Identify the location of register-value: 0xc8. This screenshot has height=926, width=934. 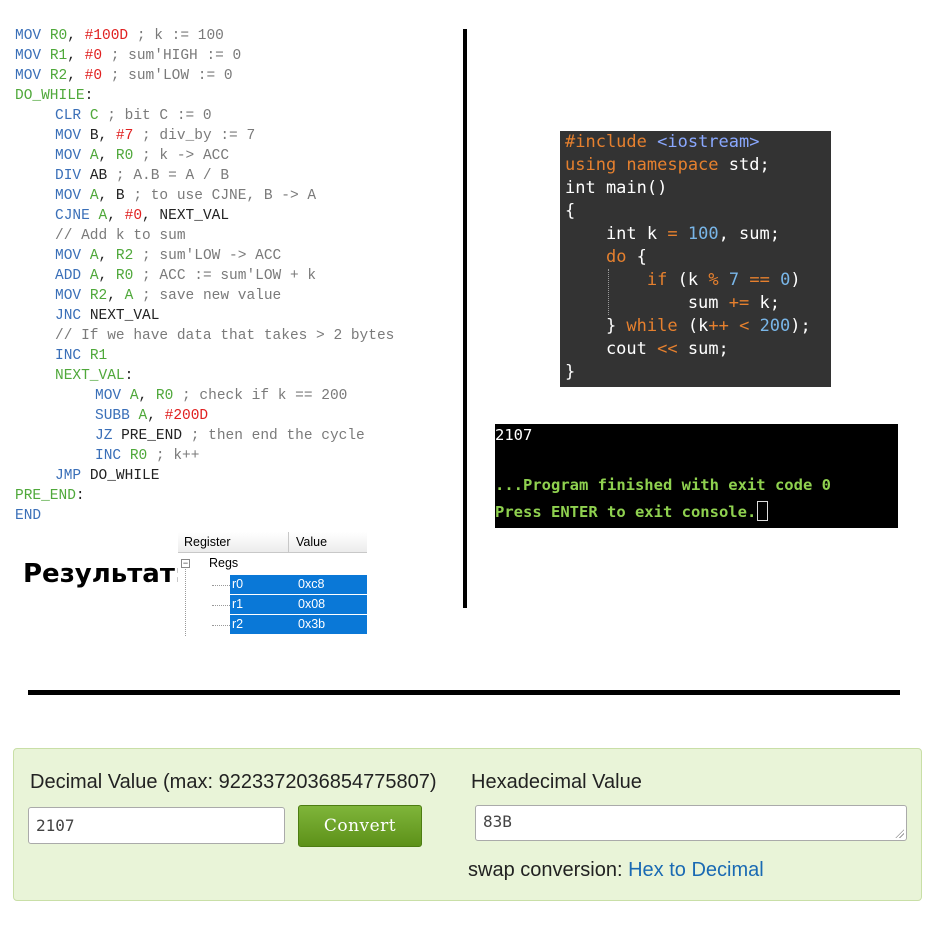
(311, 584).